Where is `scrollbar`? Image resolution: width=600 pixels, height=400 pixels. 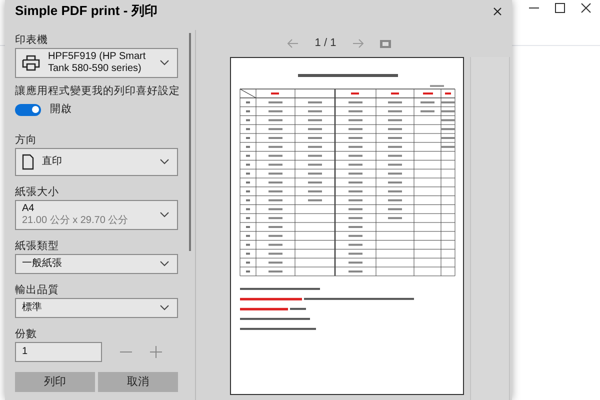 scrollbar is located at coordinates (190, 142).